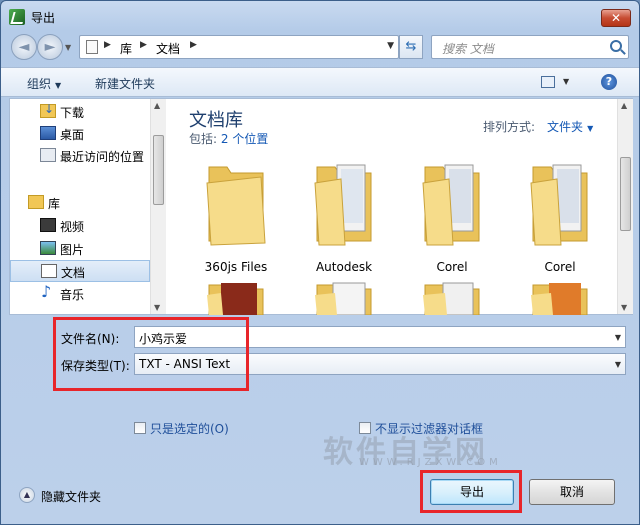  I want to click on checkbox-box, so click(140, 428).